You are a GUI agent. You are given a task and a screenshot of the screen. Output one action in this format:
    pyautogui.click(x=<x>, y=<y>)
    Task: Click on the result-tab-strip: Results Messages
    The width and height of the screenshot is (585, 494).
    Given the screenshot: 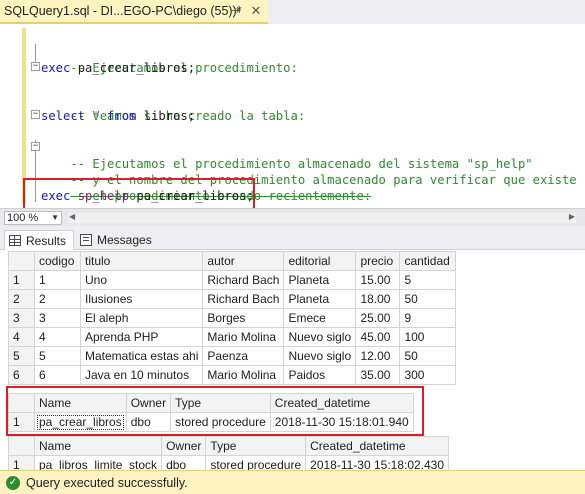 What is the action you would take?
    pyautogui.click(x=292, y=238)
    